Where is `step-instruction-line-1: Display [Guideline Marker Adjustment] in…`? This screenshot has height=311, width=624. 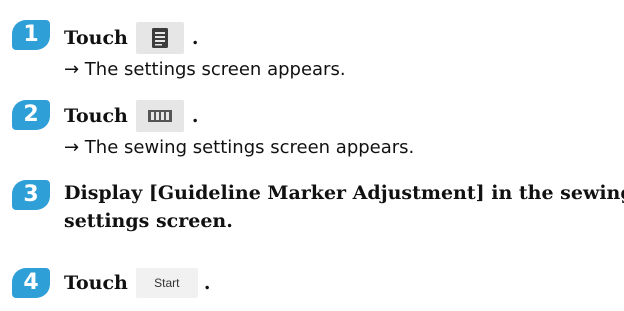
step-instruction-line-1: Display [Guideline Marker Adjustment] in… is located at coordinates (344, 193).